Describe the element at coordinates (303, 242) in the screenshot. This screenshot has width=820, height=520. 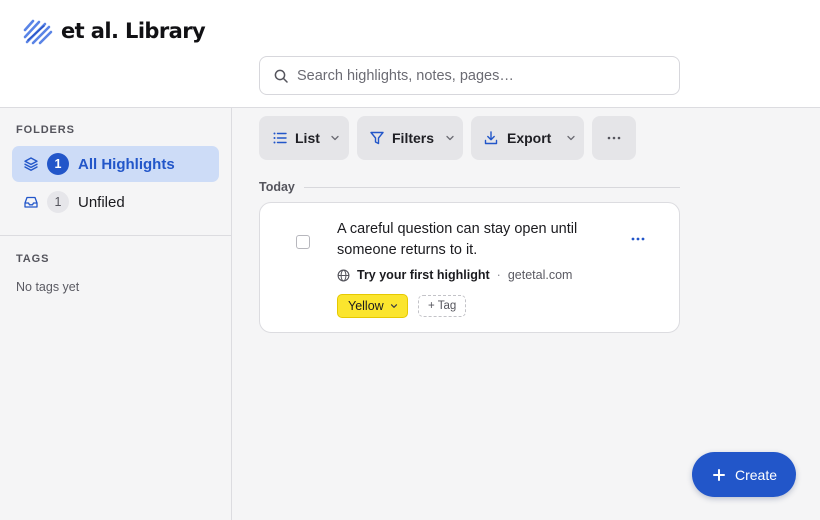
I see `select-checkbox` at that location.